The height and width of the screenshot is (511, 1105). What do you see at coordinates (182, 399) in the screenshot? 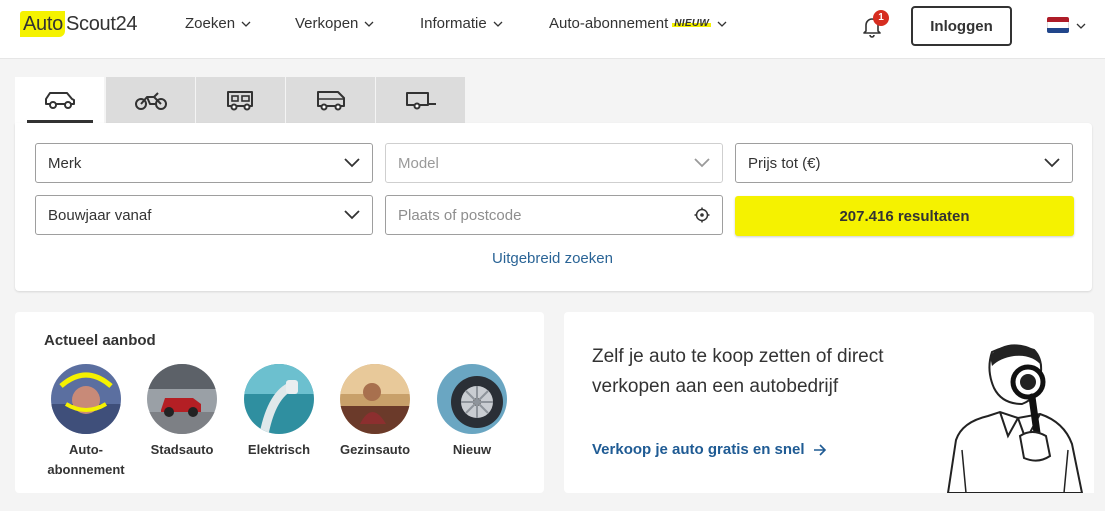
I see `stadsauto-image` at bounding box center [182, 399].